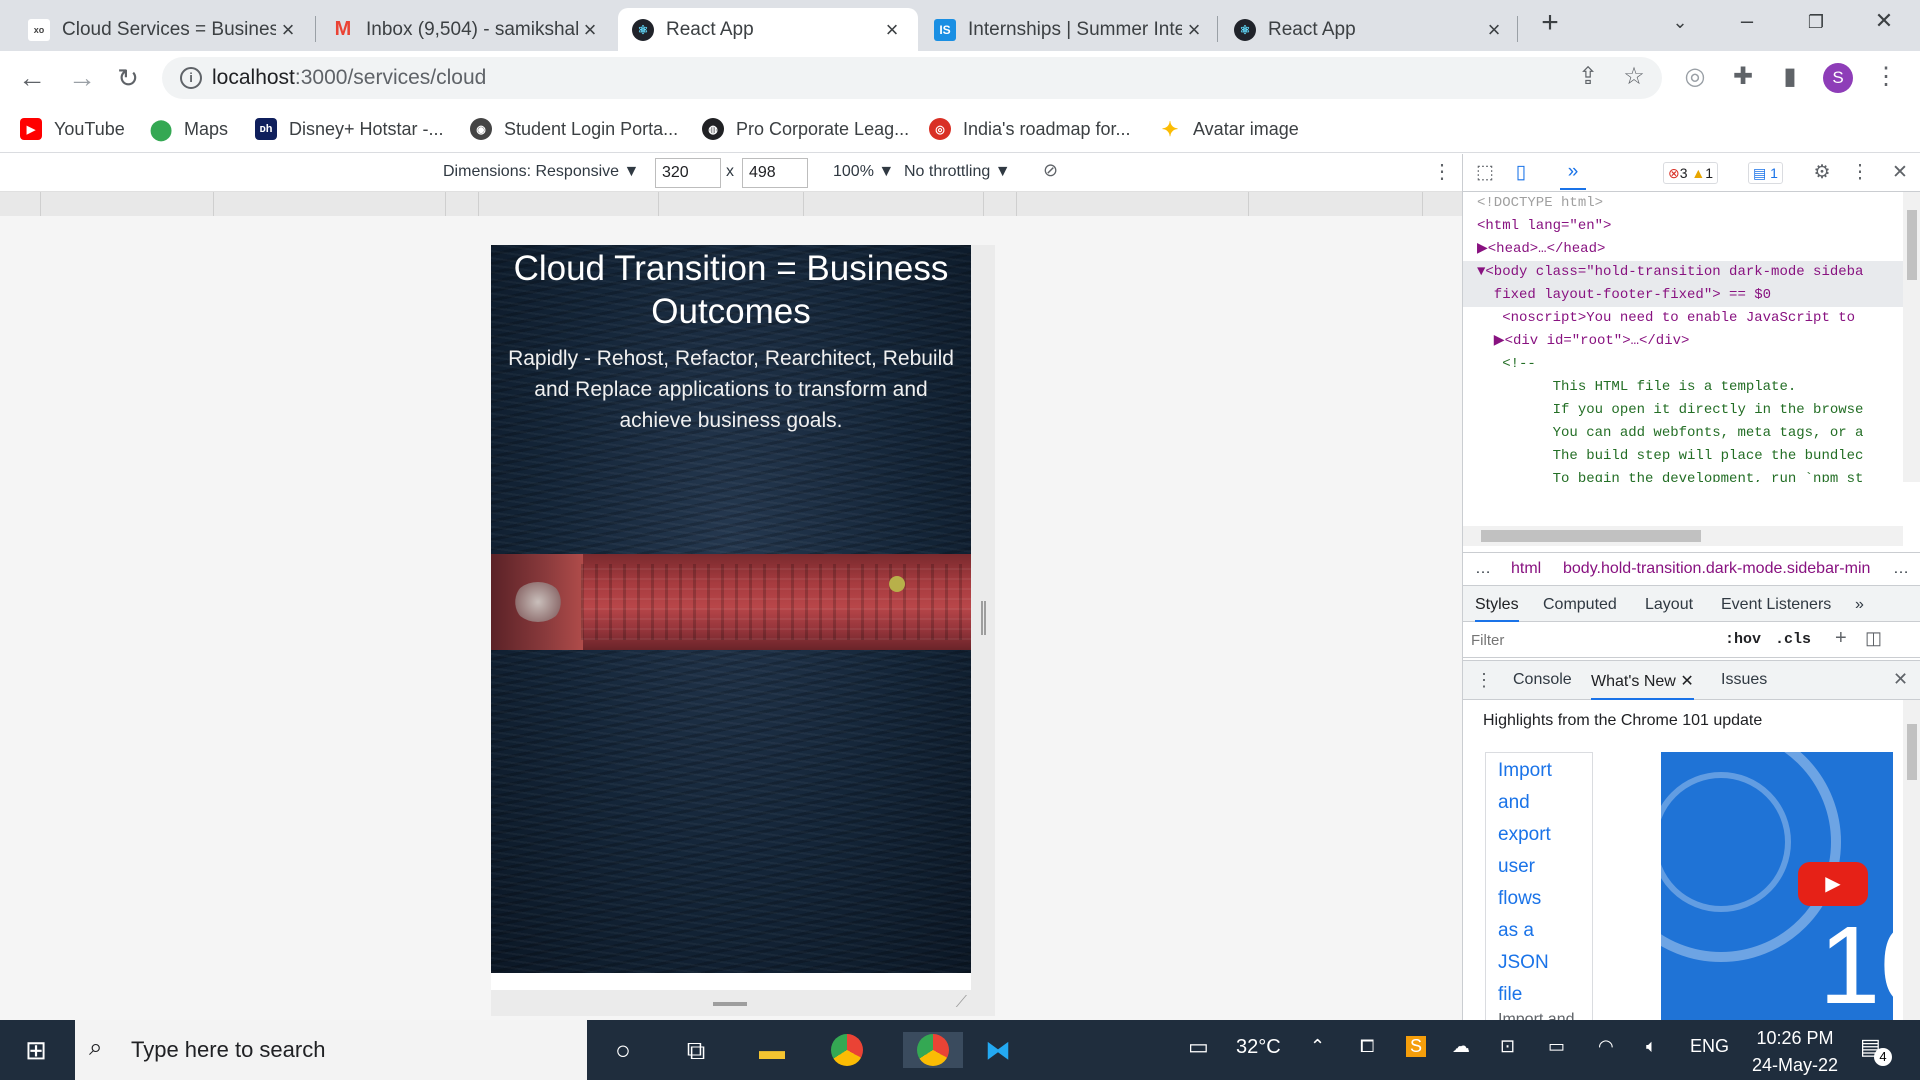  What do you see at coordinates (1900, 172) in the screenshot?
I see `close-devtools-icon: ✕` at bounding box center [1900, 172].